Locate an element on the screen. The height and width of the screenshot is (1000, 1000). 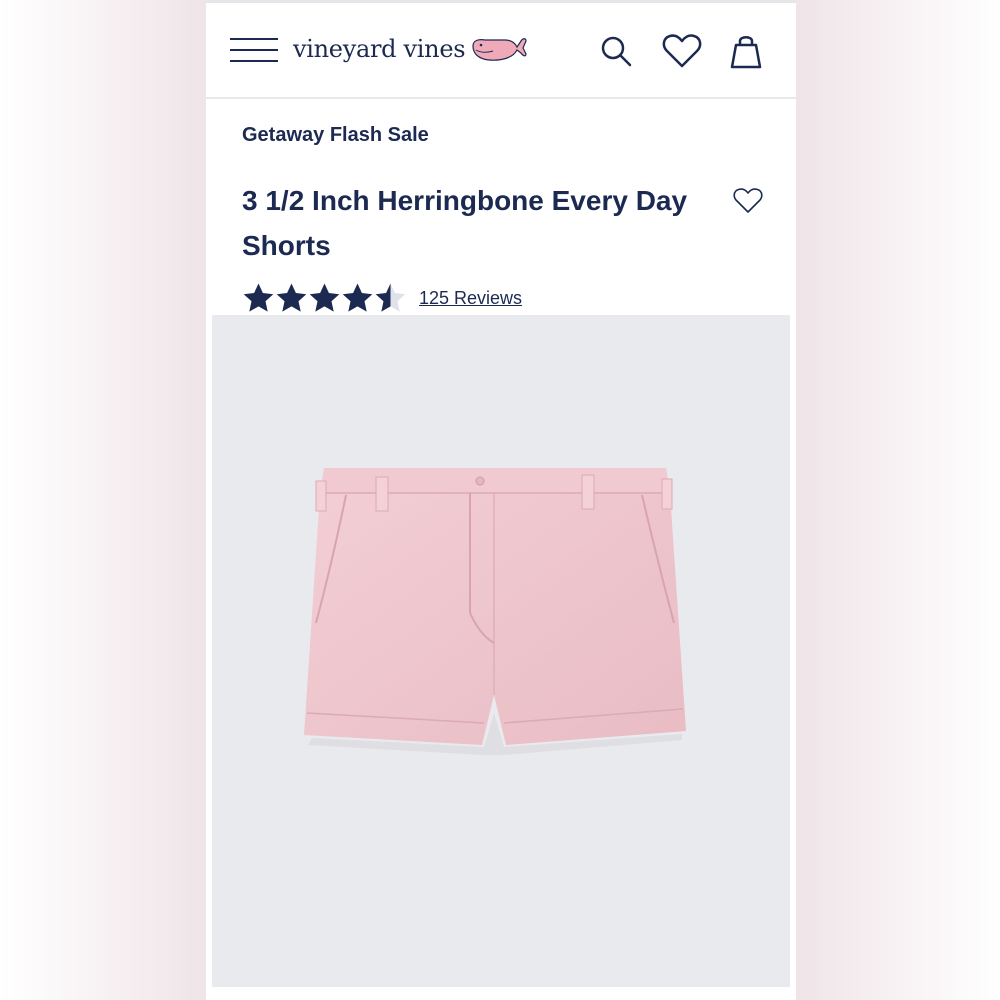
reviews-link: 125 Reviews is located at coordinates (470, 298).